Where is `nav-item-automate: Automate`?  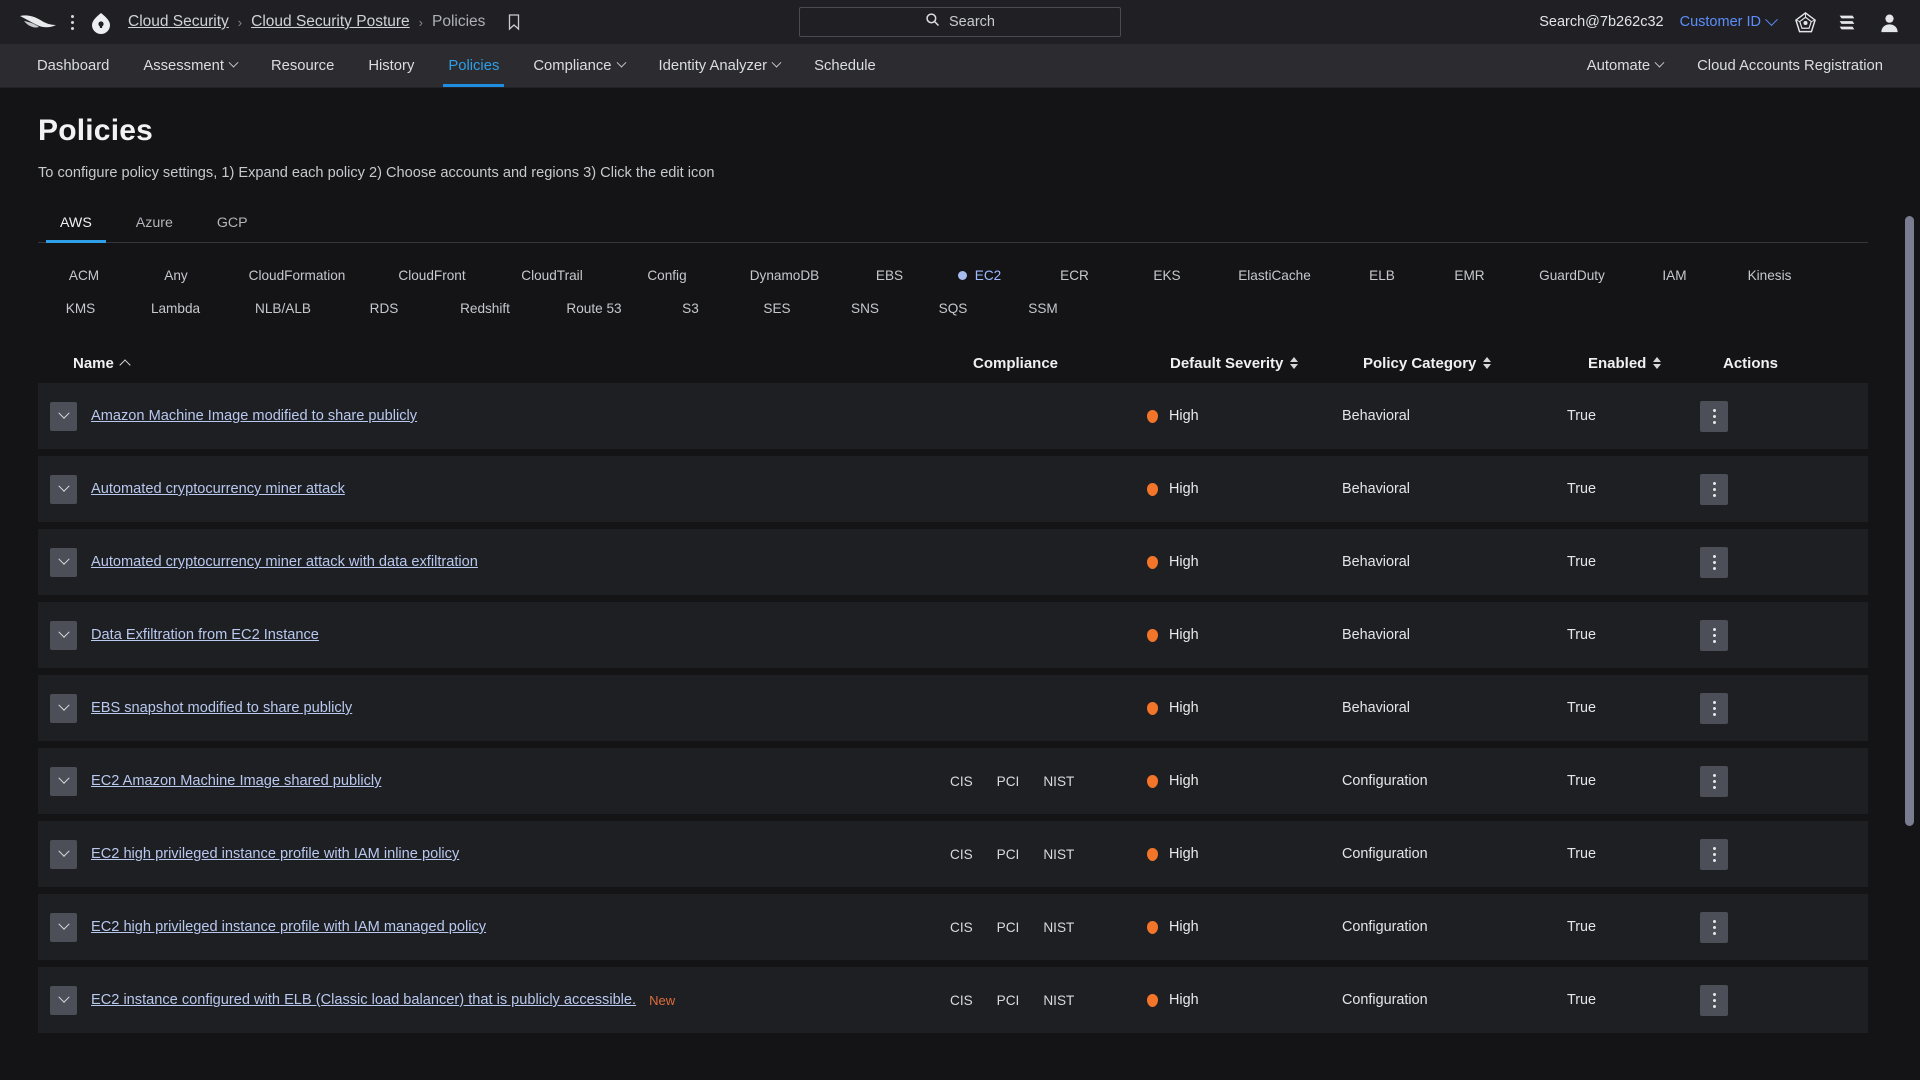 nav-item-automate: Automate is located at coordinates (1625, 65).